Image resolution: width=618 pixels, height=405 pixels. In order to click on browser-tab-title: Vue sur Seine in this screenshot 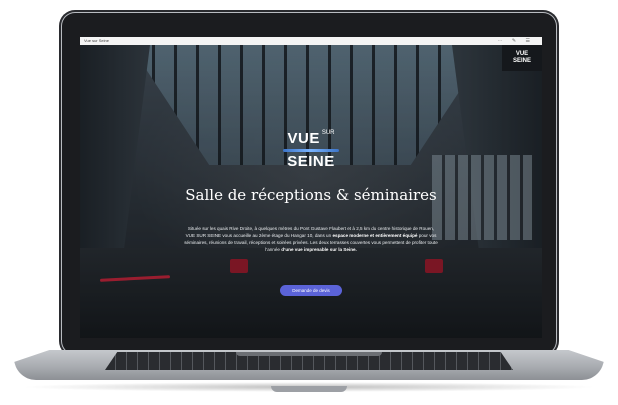, I will do `click(96, 40)`.